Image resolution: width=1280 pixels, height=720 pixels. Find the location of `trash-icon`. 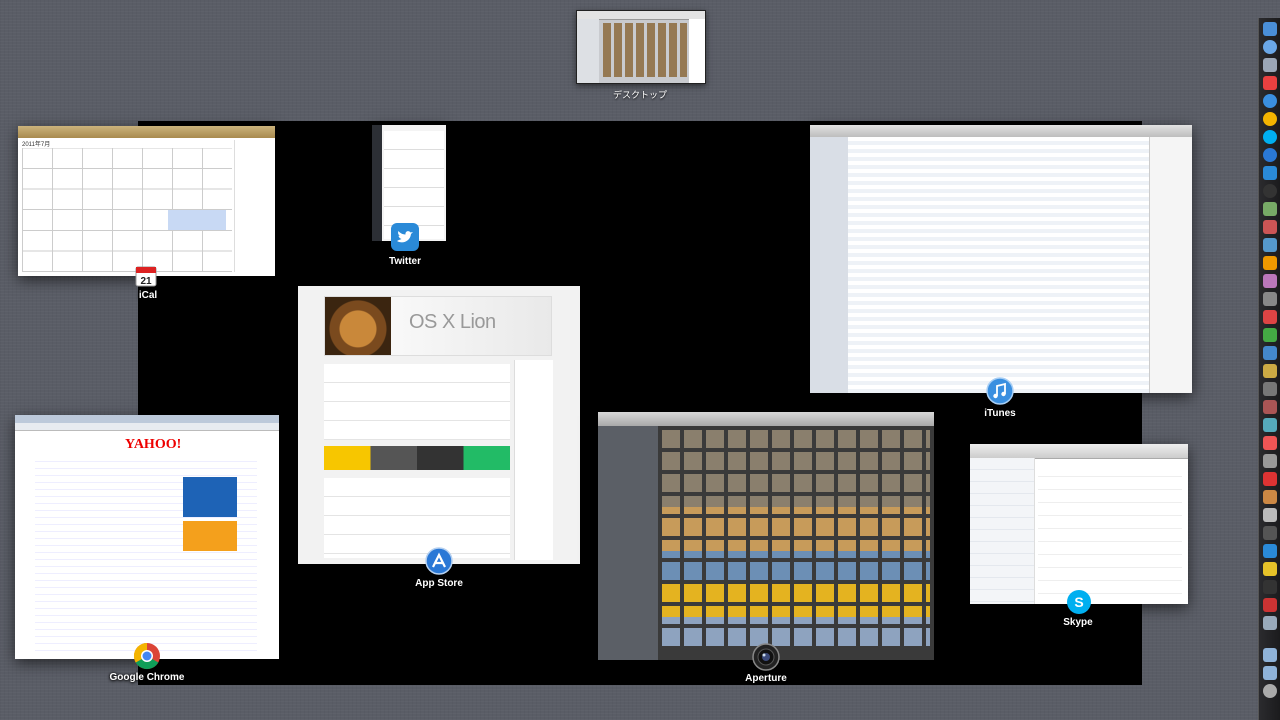

trash-icon is located at coordinates (1270, 691).